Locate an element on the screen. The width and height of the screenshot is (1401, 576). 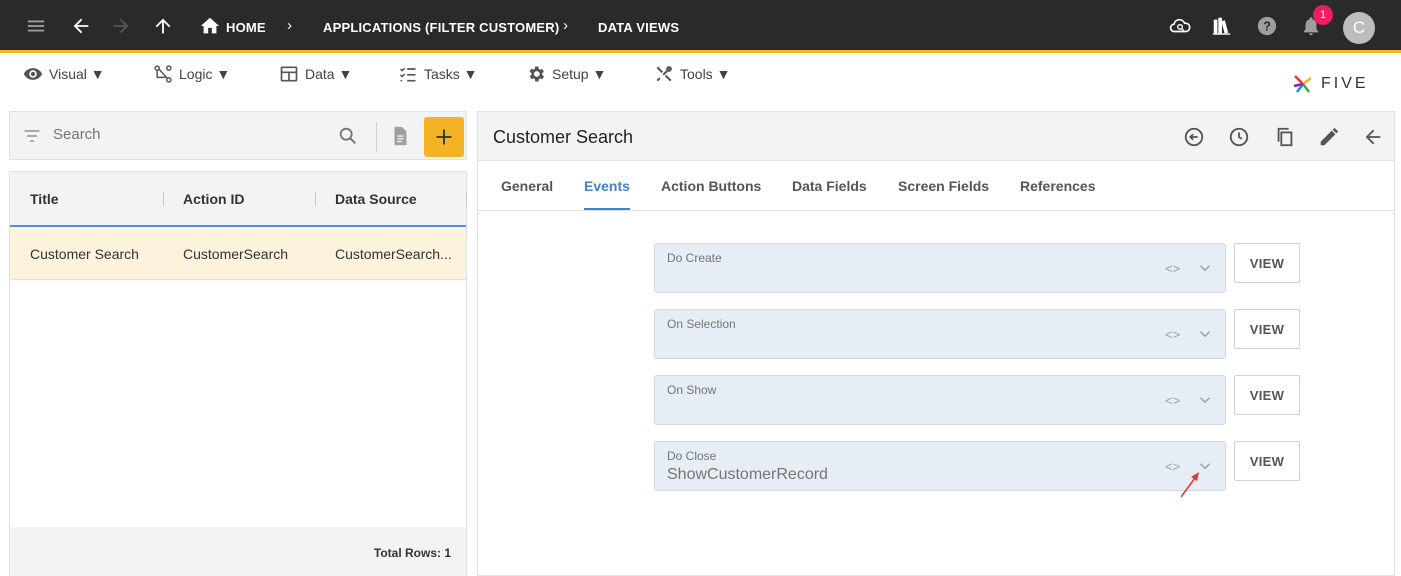
menu-setup: Setup ▼ is located at coordinates (566, 74).